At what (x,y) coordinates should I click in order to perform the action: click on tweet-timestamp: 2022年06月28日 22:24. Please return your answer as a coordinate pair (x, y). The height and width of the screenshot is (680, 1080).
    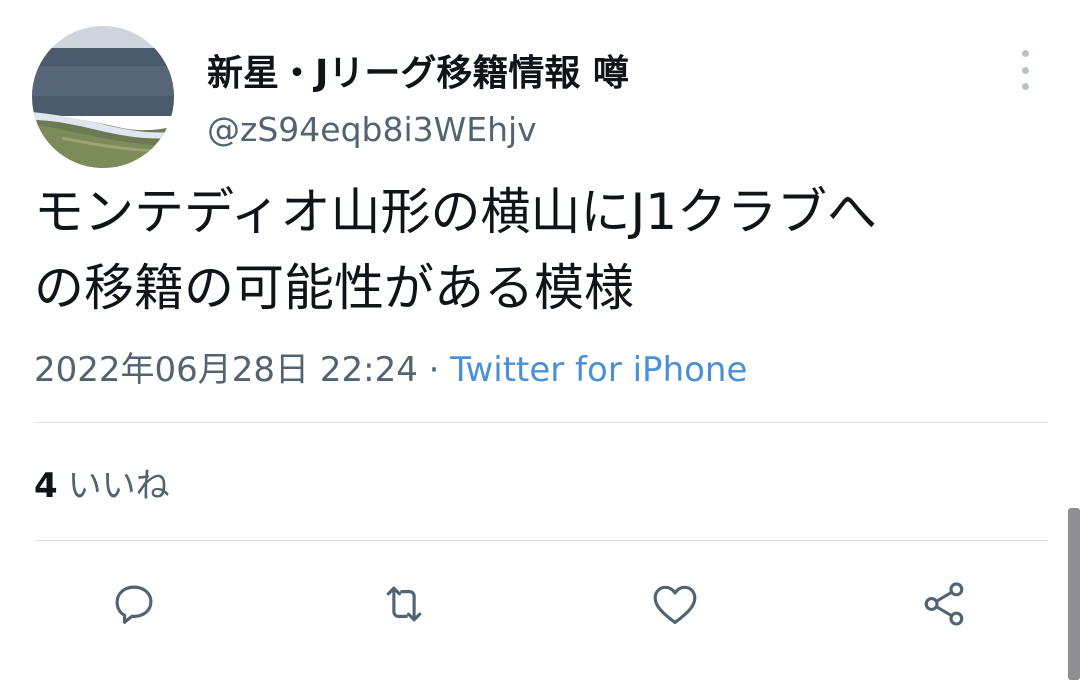
    Looking at the image, I should click on (226, 370).